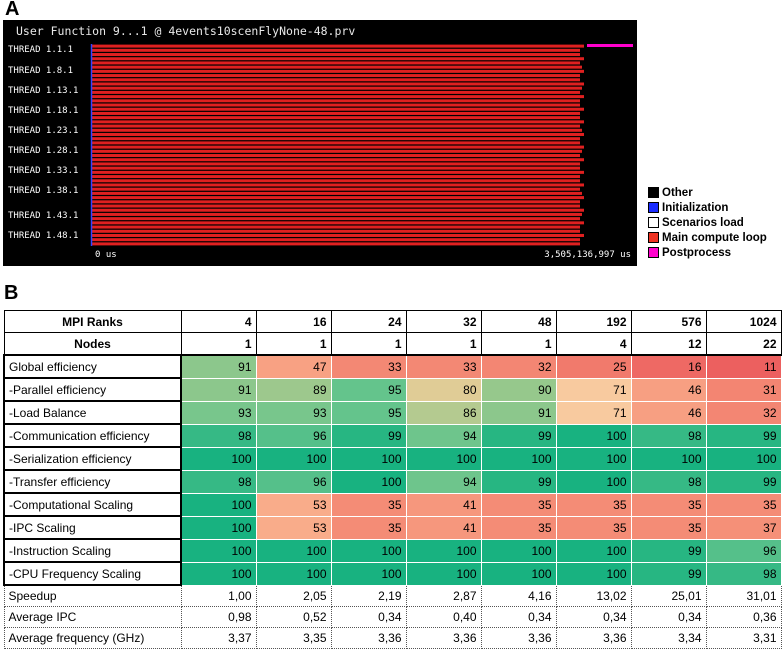 The image size is (782, 649). What do you see at coordinates (92, 344) in the screenshot?
I see `nodes-header: Nodes` at bounding box center [92, 344].